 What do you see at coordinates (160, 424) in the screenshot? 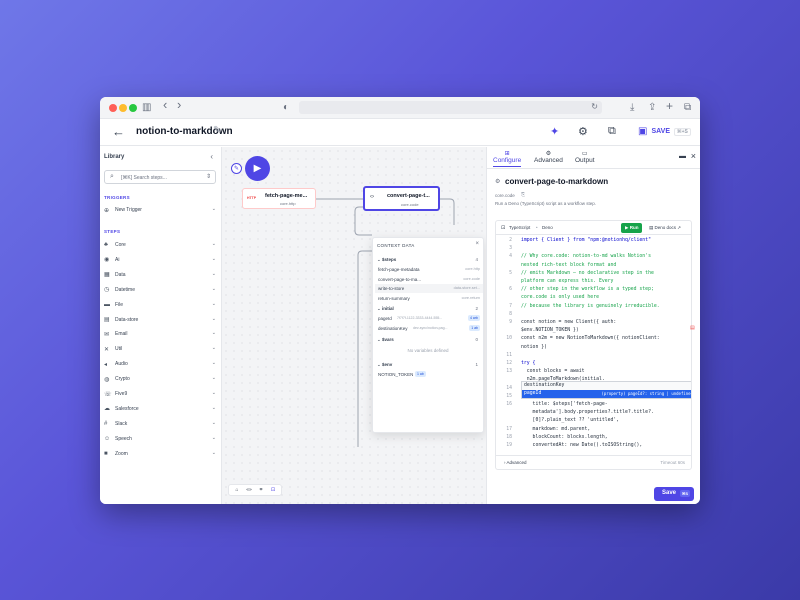
I see `sidebar-item-slack: # Slack ⌄` at bounding box center [160, 424].